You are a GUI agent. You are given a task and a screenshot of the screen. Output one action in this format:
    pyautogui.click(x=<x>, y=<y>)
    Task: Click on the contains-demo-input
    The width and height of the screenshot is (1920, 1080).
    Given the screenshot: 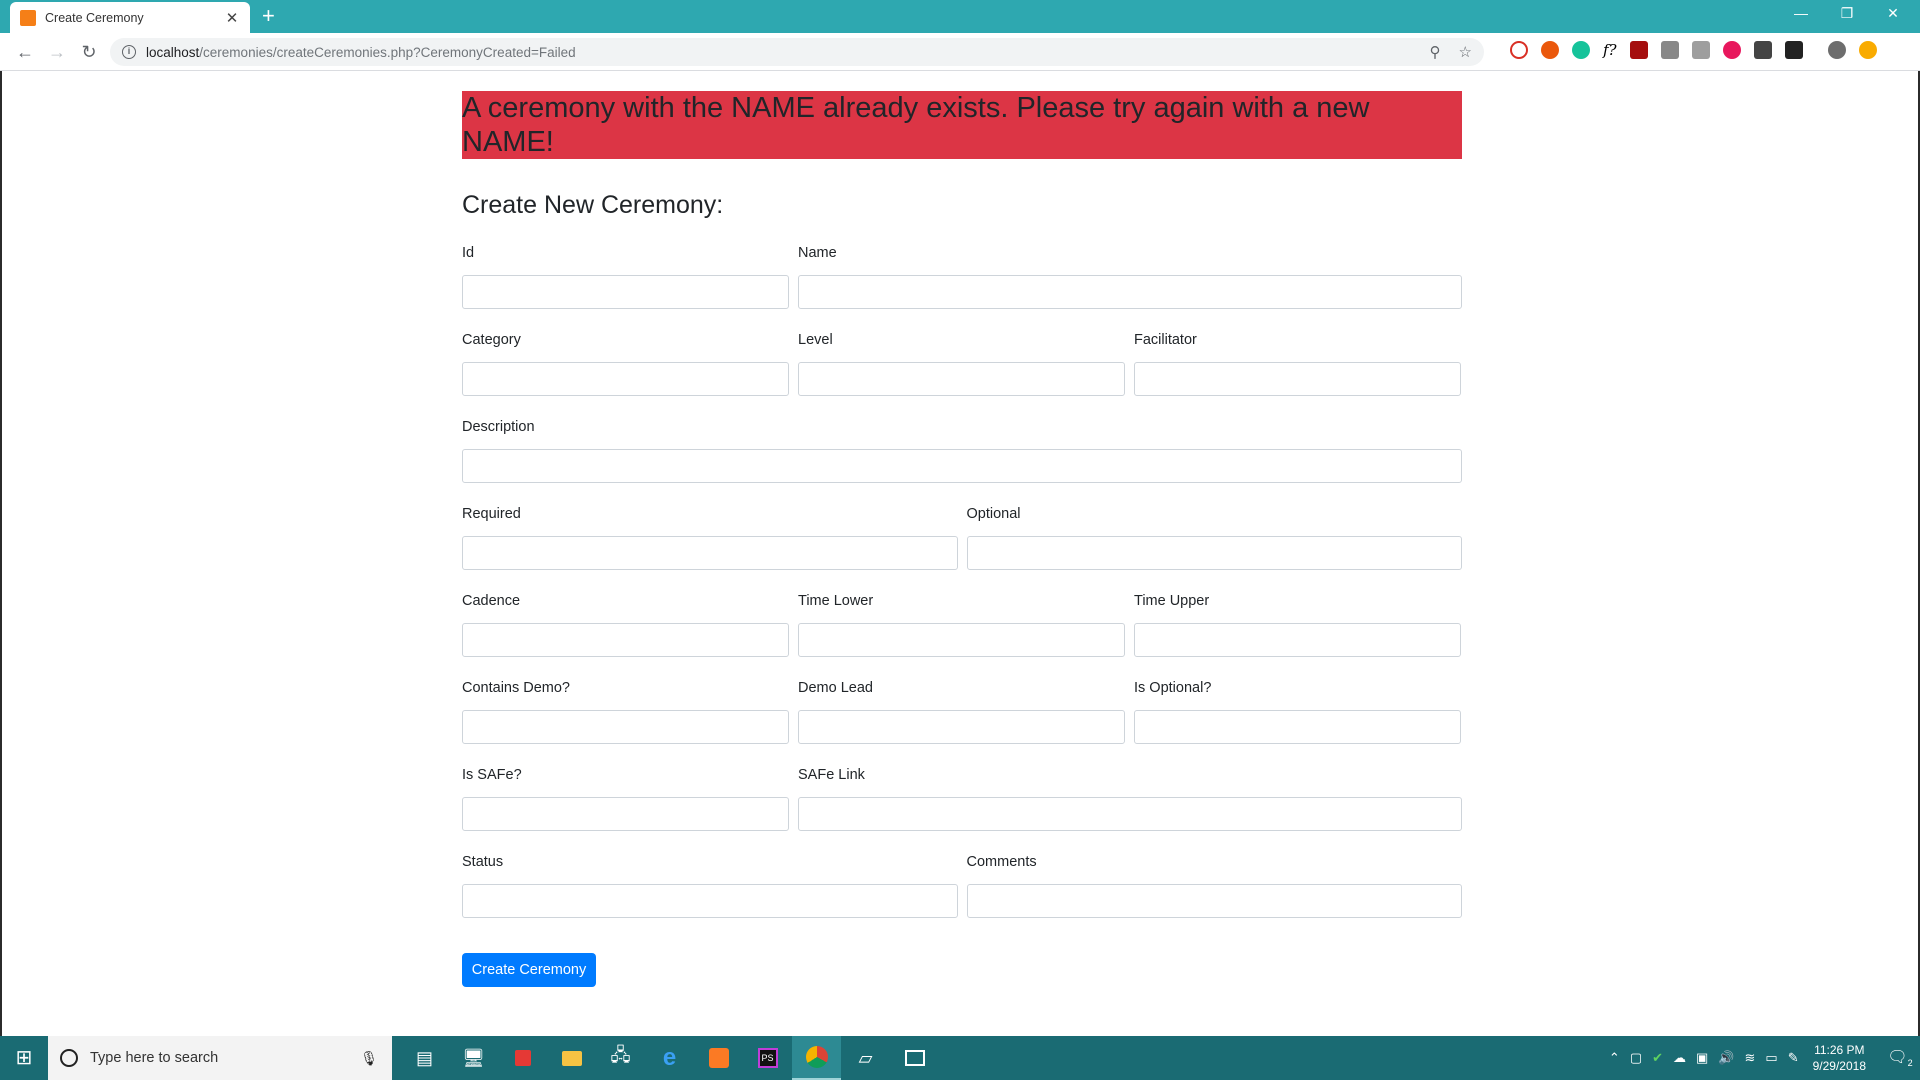 What is the action you would take?
    pyautogui.click(x=625, y=727)
    